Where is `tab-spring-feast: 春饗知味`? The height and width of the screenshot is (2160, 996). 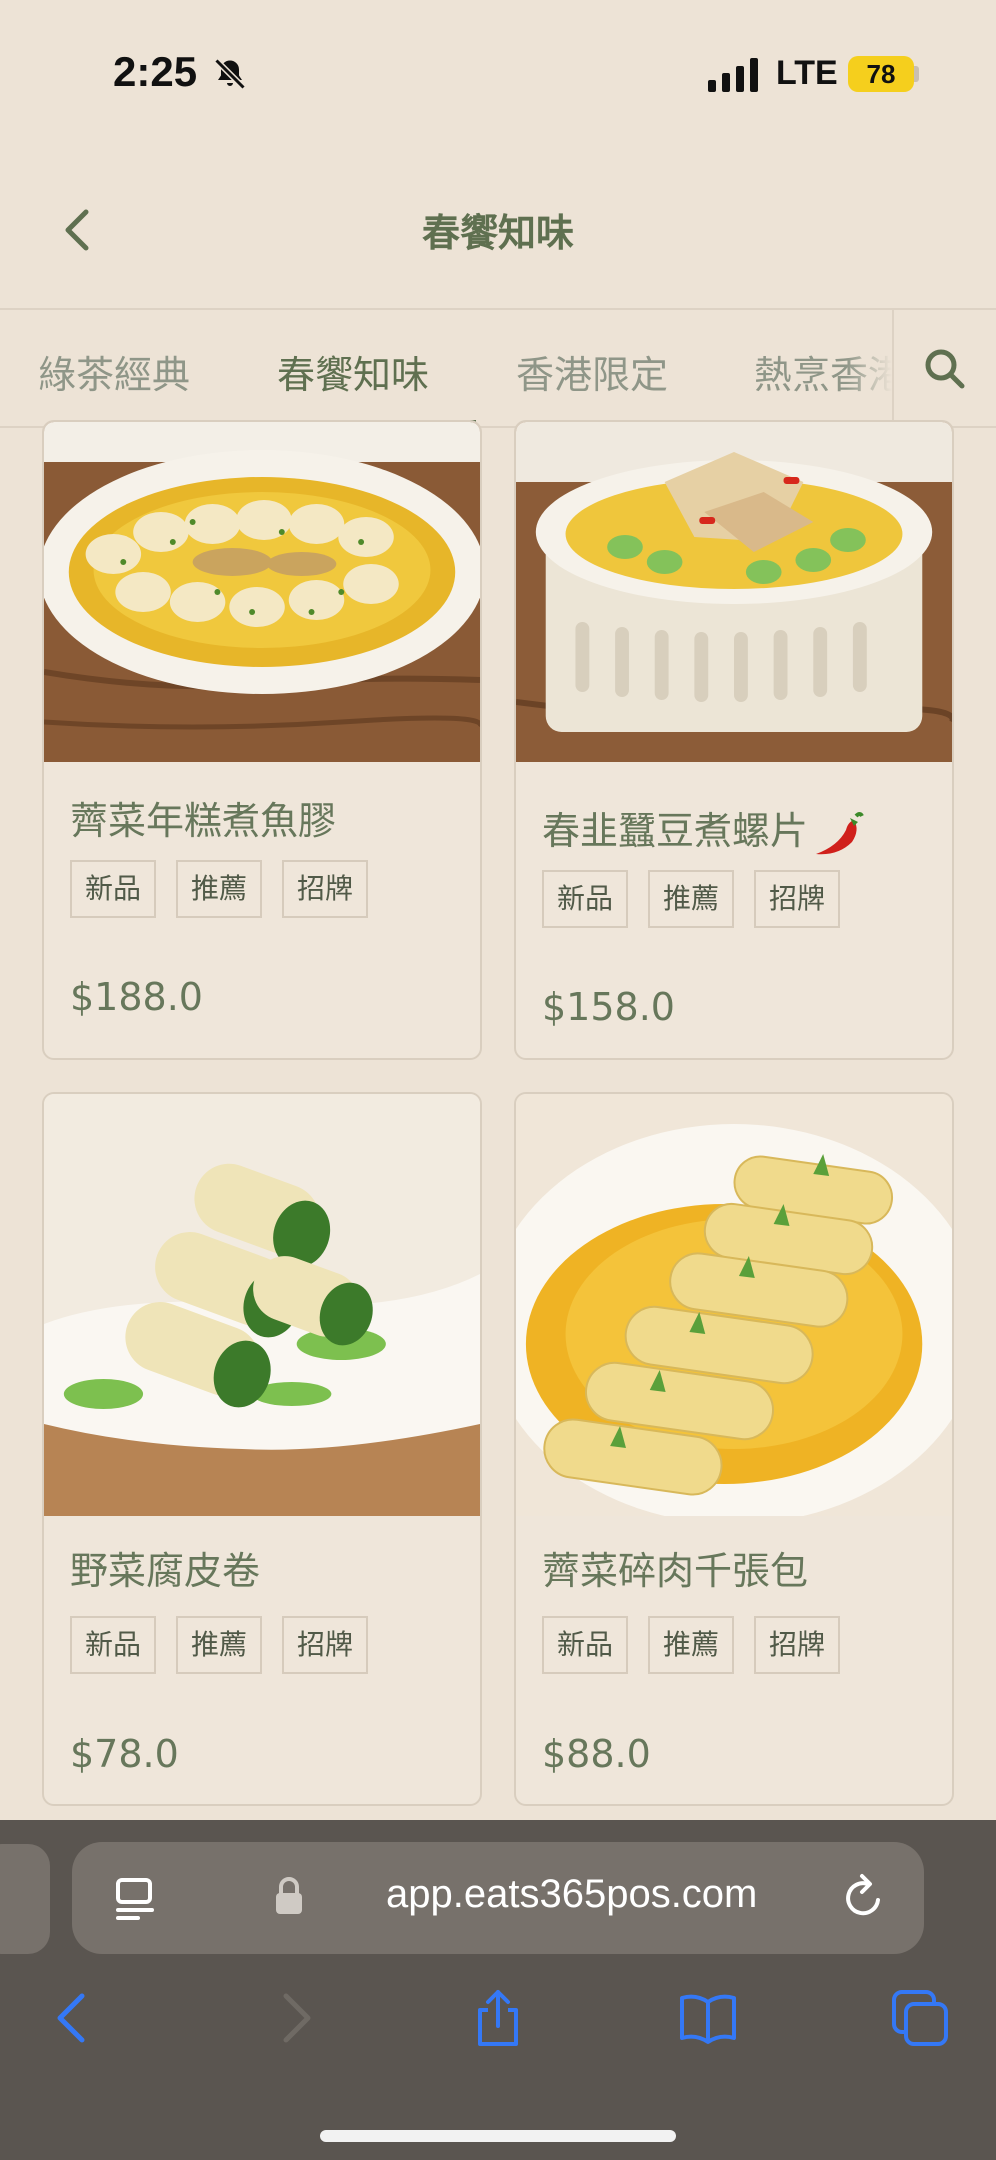
tab-spring-feast: 春饗知味 is located at coordinates (353, 371).